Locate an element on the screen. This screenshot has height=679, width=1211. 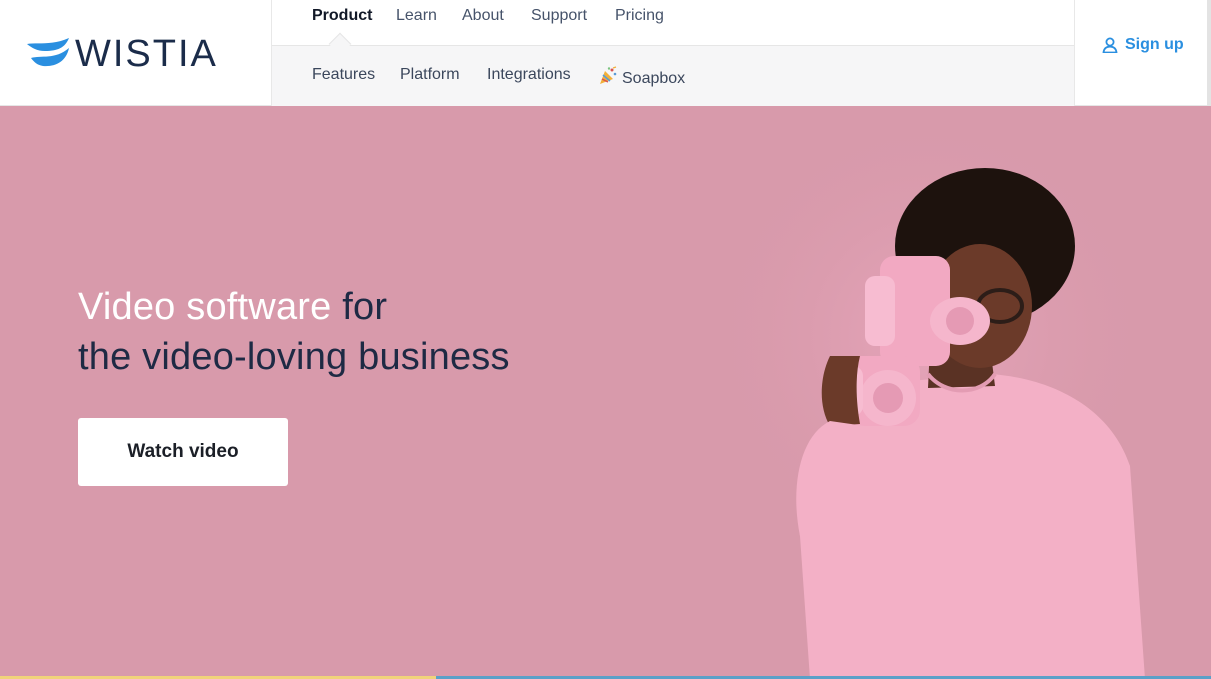
hero-headline-rest: for is located at coordinates (359, 307).